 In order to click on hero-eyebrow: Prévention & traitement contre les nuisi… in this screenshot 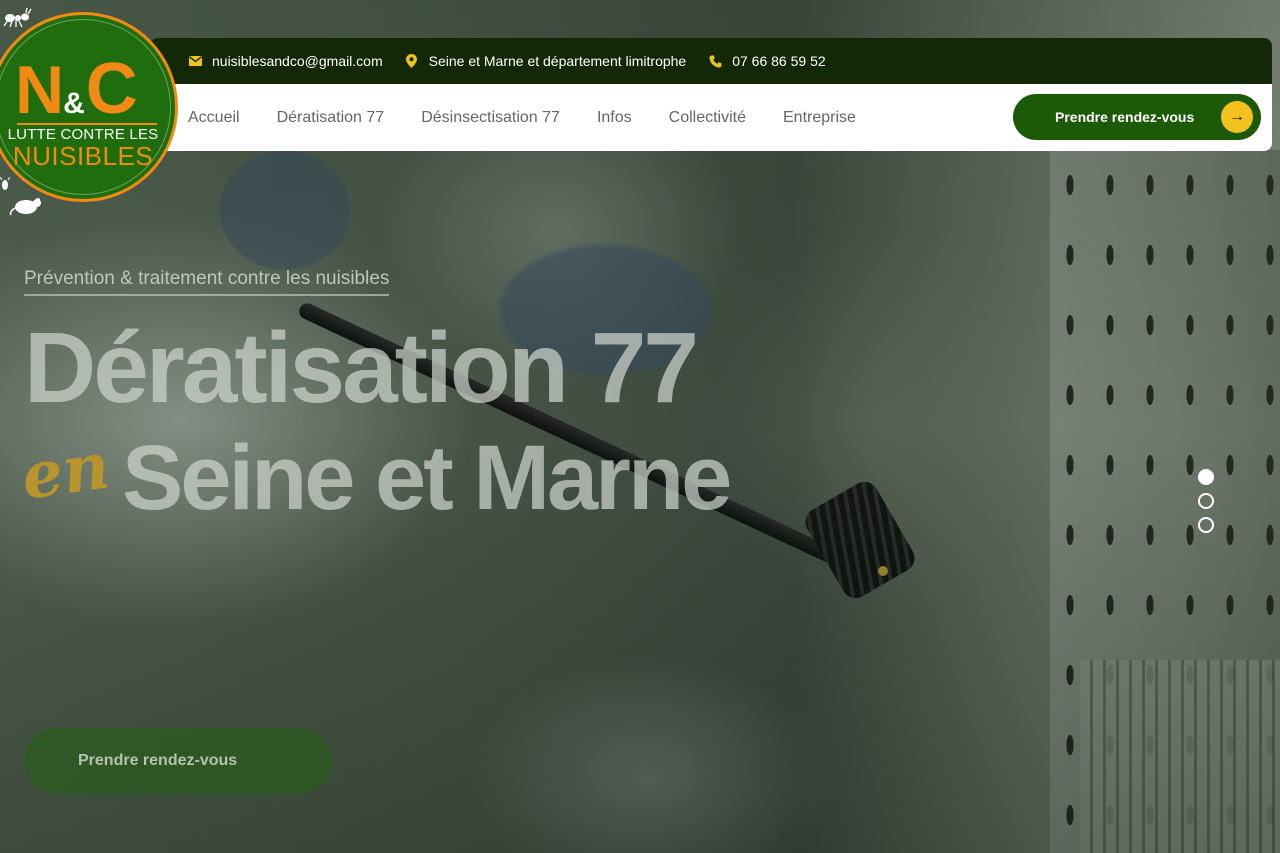, I will do `click(207, 282)`.